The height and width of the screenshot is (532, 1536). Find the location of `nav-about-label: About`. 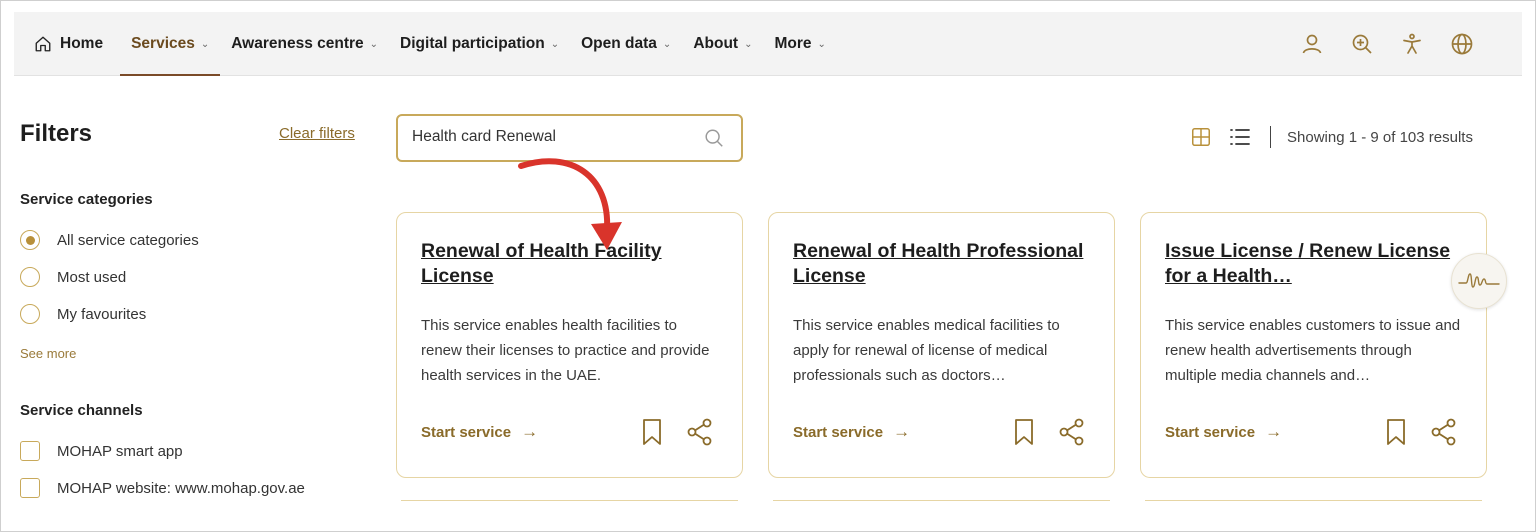

nav-about-label: About is located at coordinates (716, 43).